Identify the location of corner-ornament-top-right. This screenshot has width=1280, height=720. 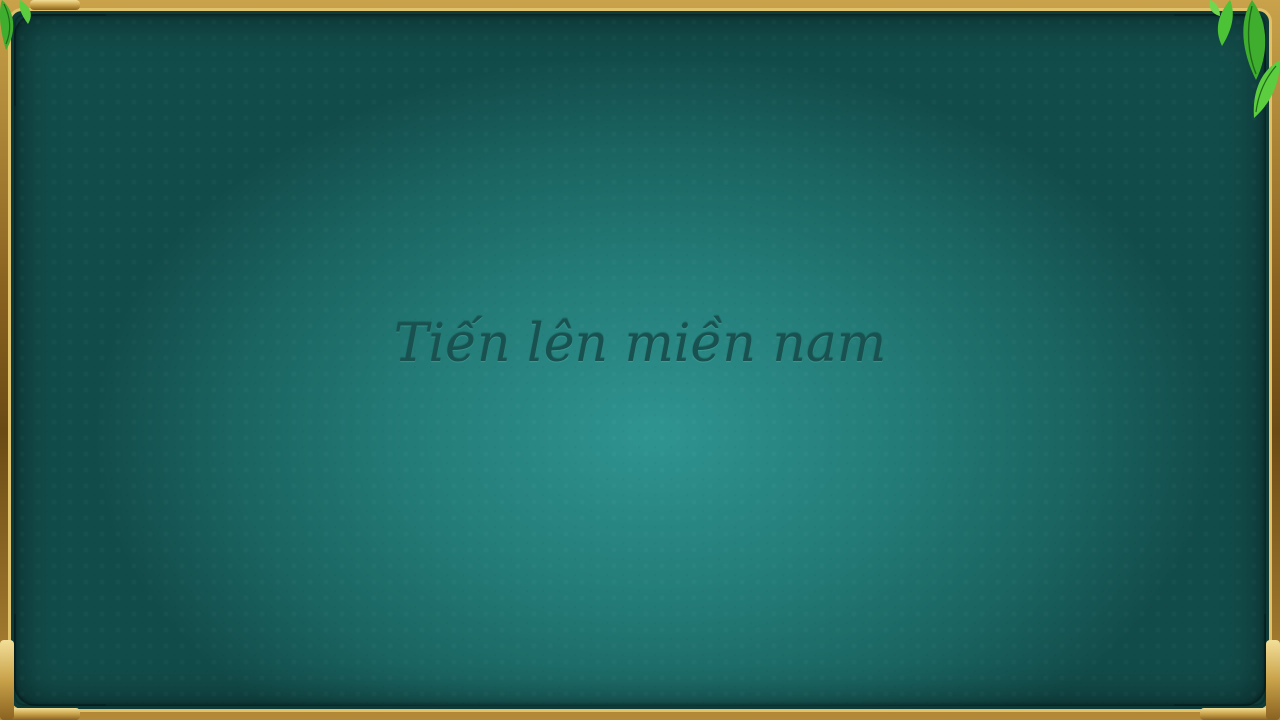
(1220, 60).